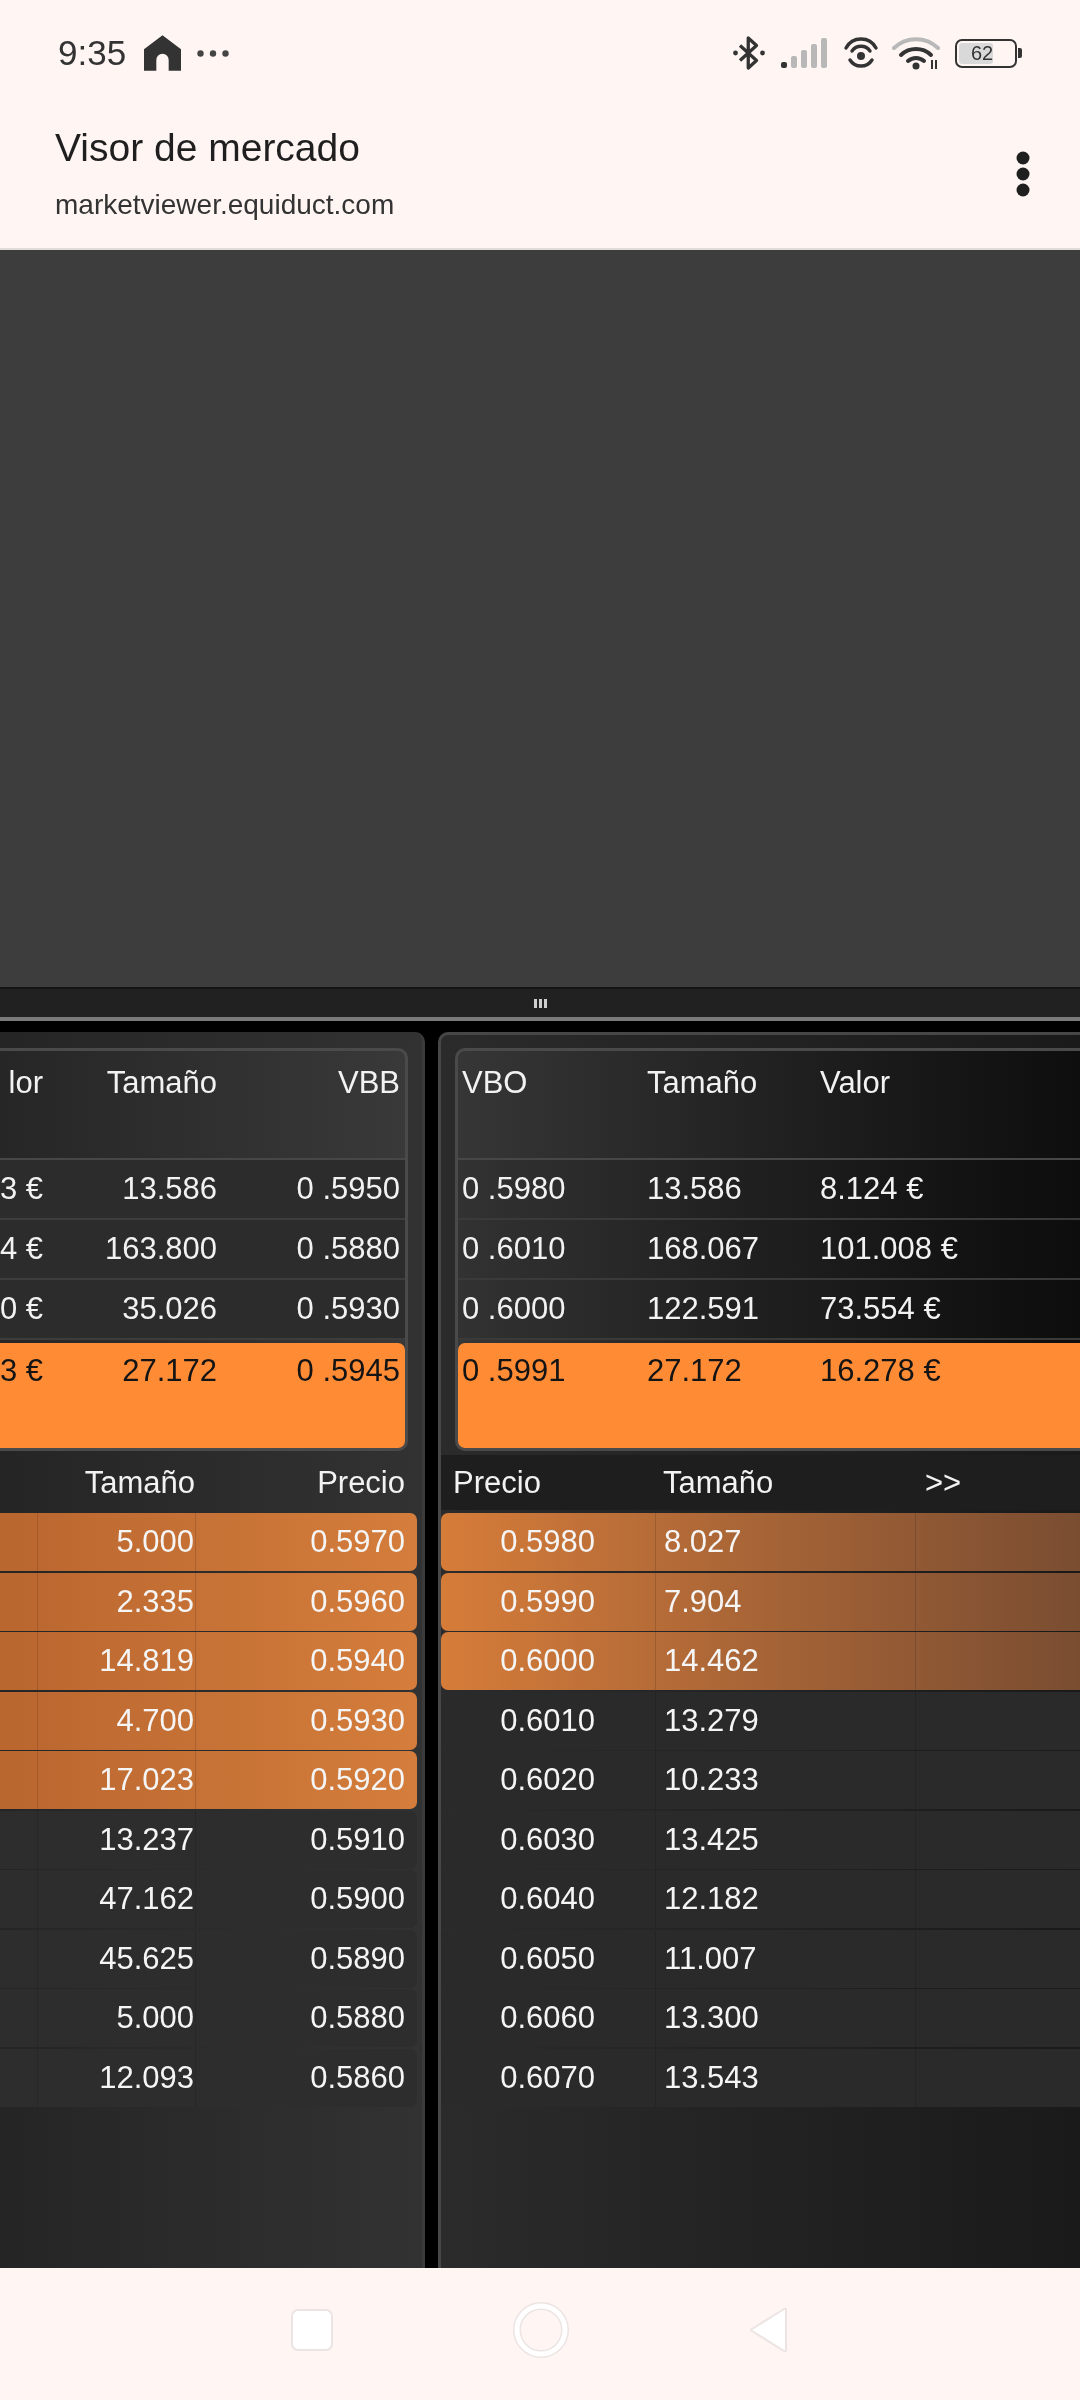 The width and height of the screenshot is (1080, 2400). Describe the element at coordinates (21, 1249) in the screenshot. I see `amount-value: 4 €` at that location.